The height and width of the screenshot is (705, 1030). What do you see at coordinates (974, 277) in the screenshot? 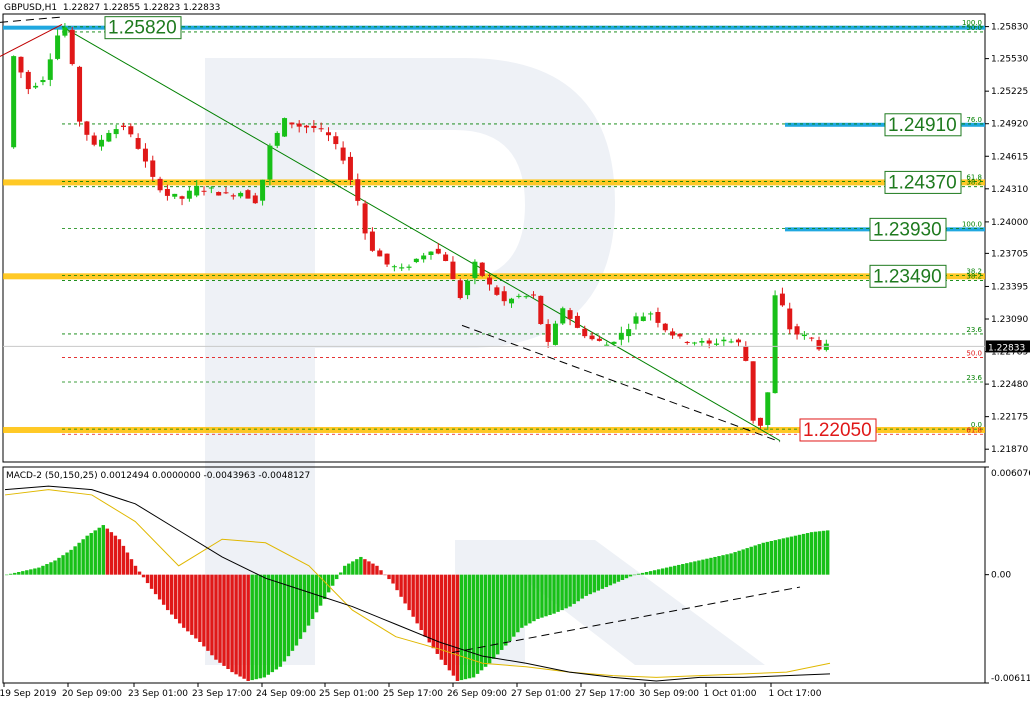
I see `level2-4-fib-label: 38.2` at bounding box center [974, 277].